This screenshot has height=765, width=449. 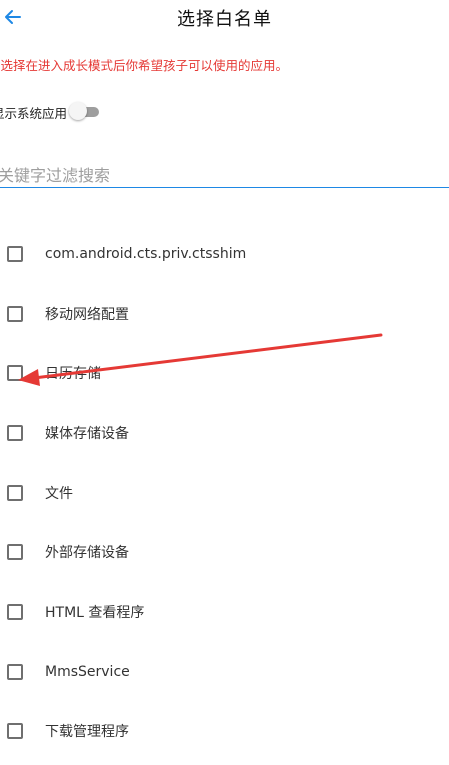 What do you see at coordinates (87, 553) in the screenshot?
I see `app-label: 外部存储设备` at bounding box center [87, 553].